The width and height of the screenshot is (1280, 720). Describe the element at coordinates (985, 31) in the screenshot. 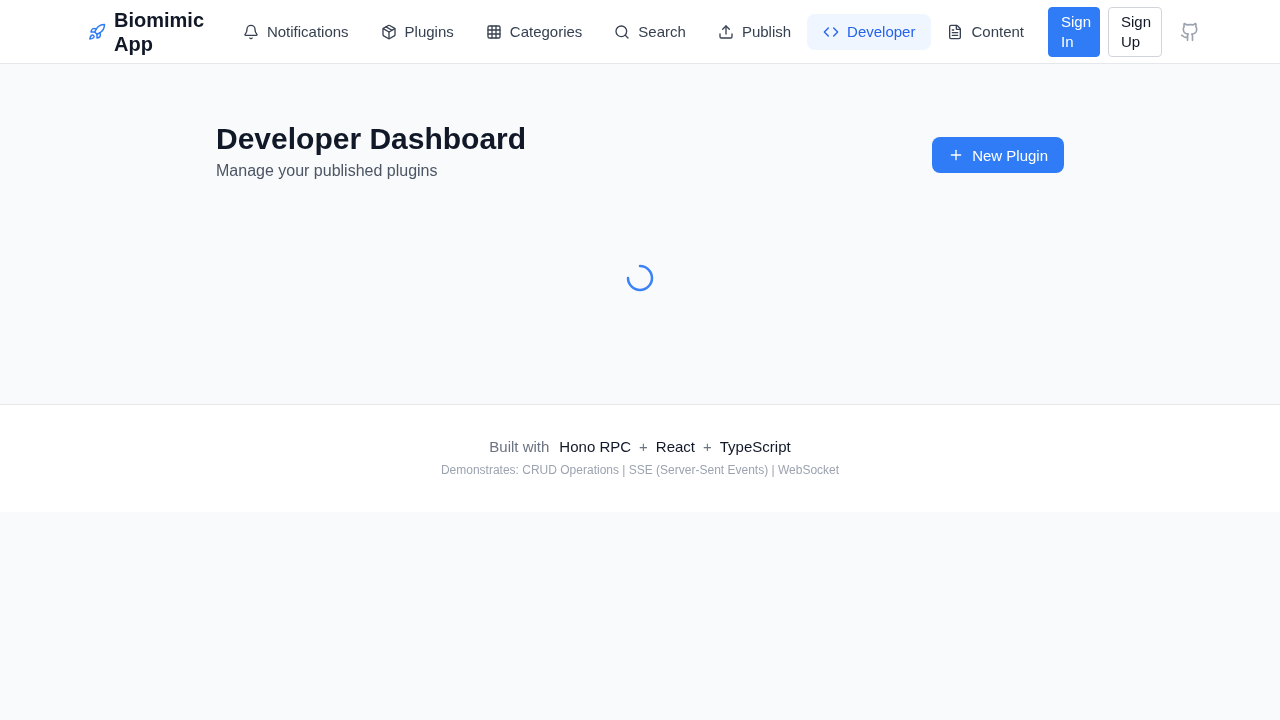

I see `nav-link: Content` at that location.